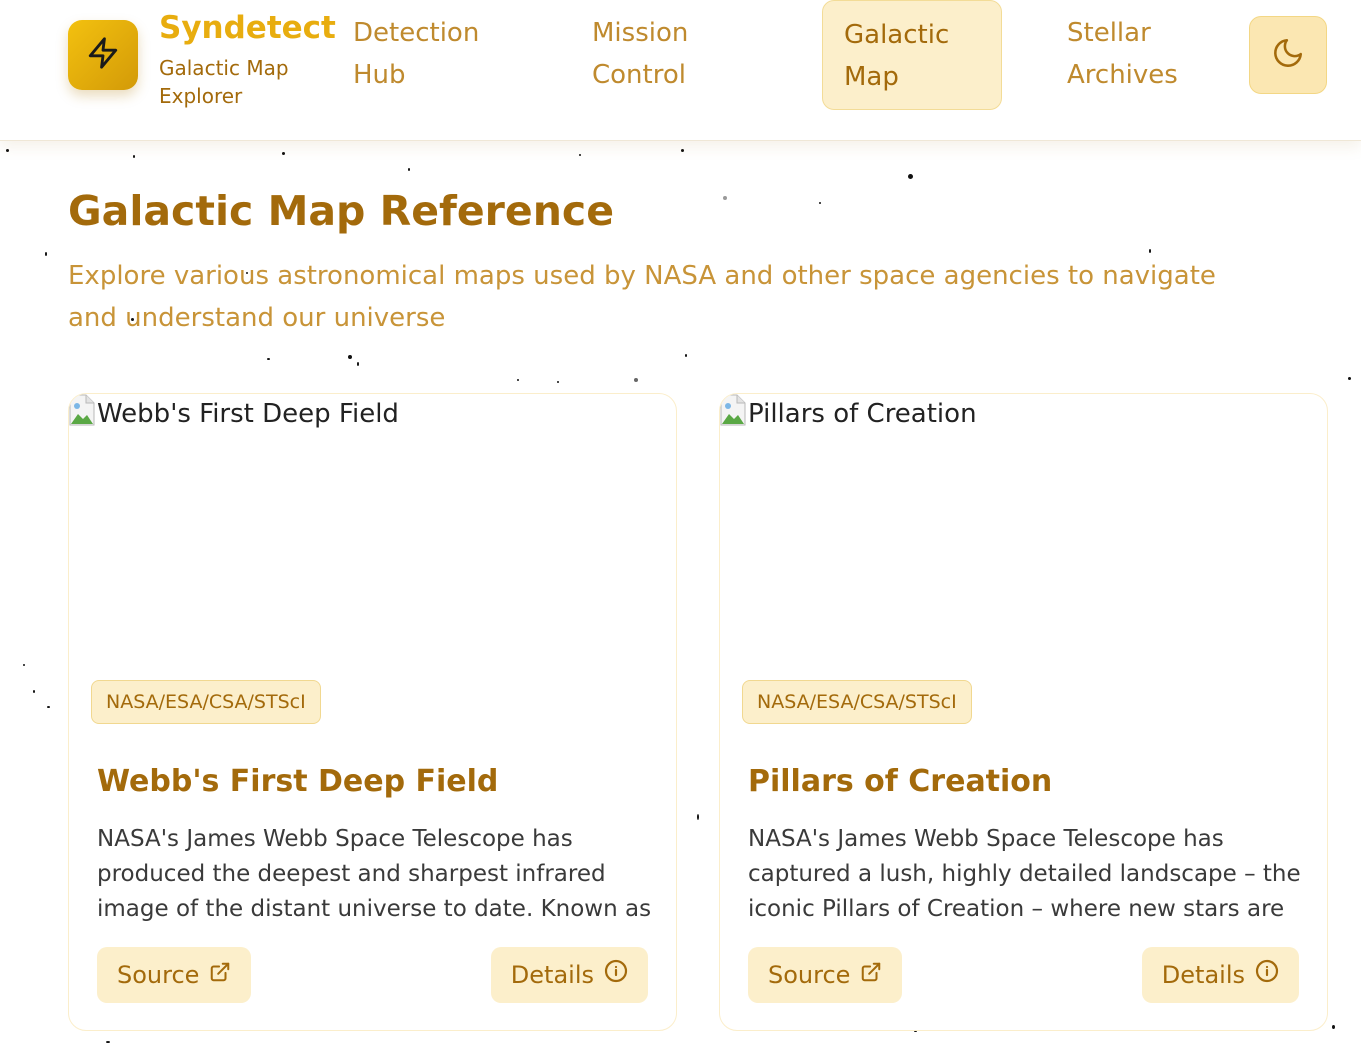 Image resolution: width=1361 pixels, height=1045 pixels. Describe the element at coordinates (662, 54) in the screenshot. I see `nav-item-mission-control: Mission Control` at that location.